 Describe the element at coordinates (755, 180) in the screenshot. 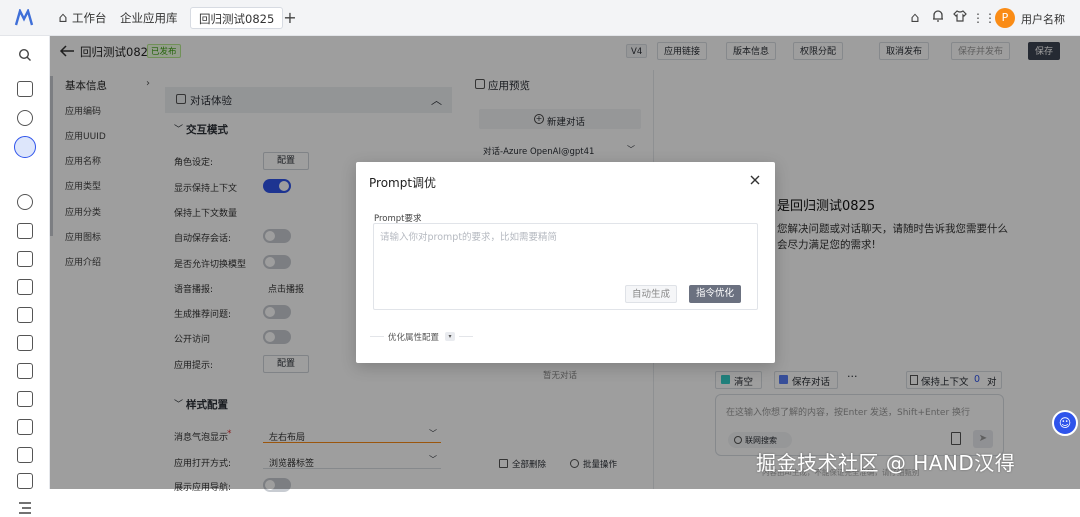

I see `close-icon` at that location.